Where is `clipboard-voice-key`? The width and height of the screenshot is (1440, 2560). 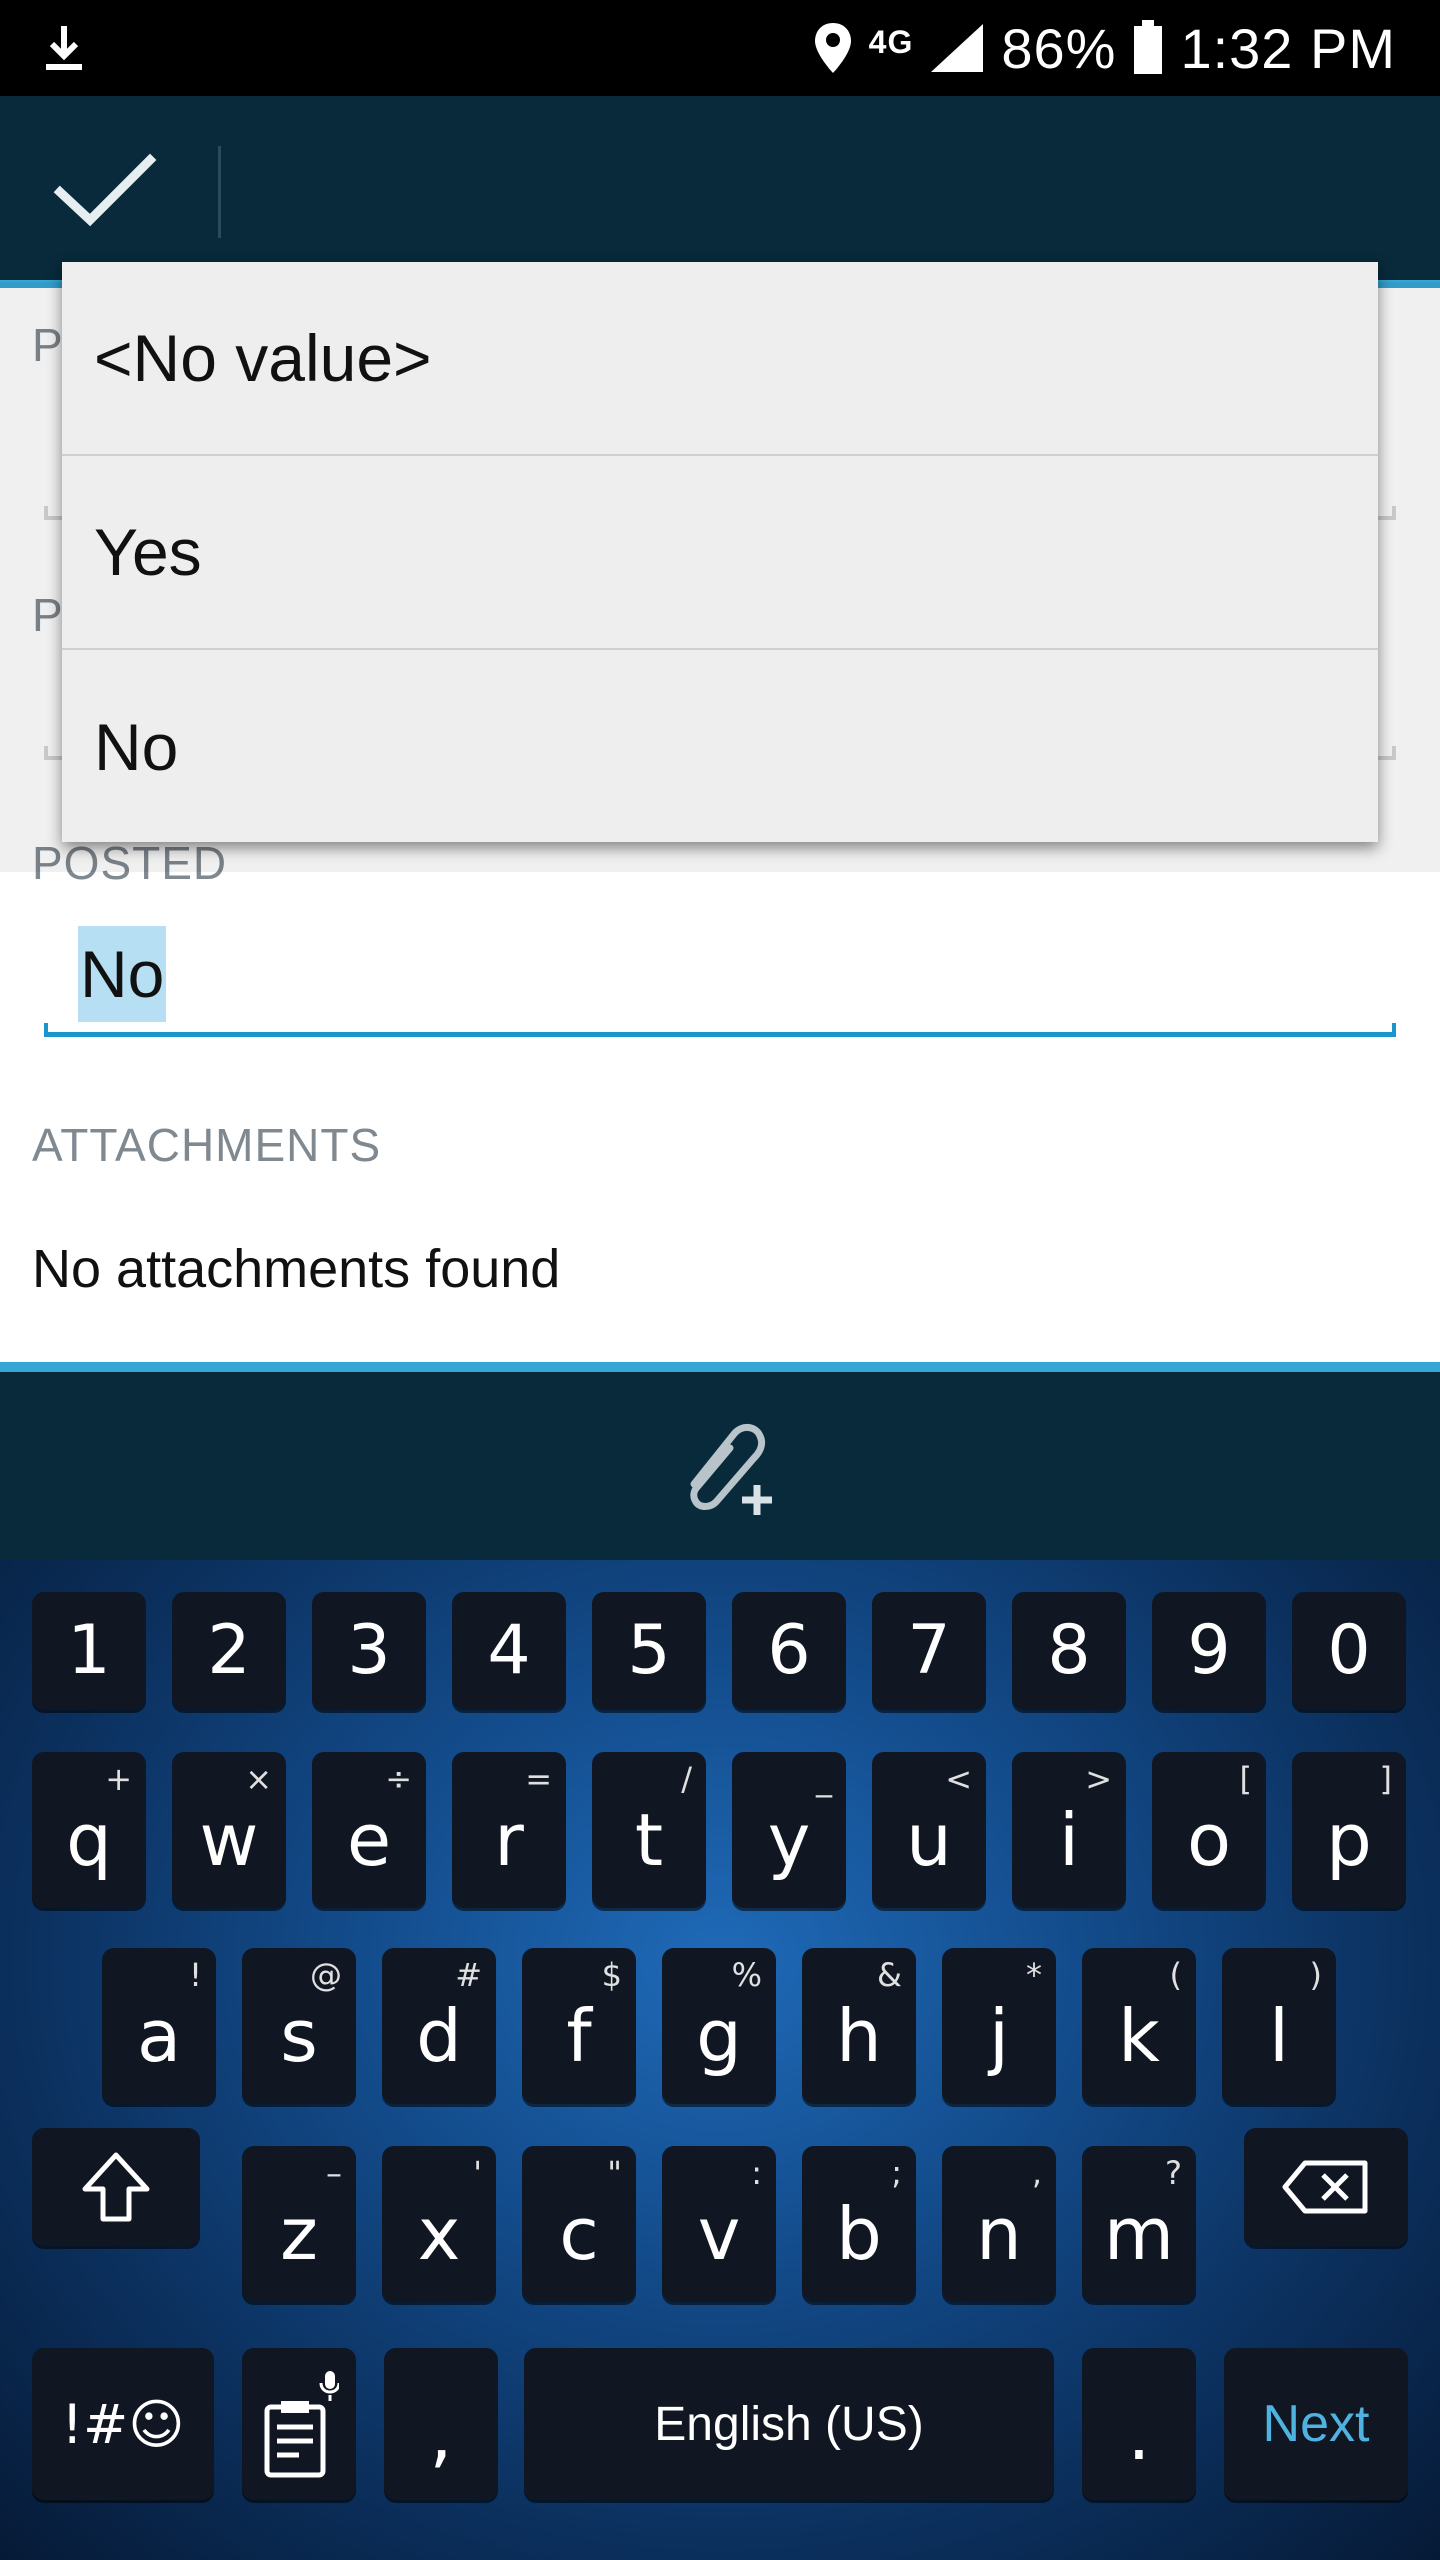 clipboard-voice-key is located at coordinates (299, 2424).